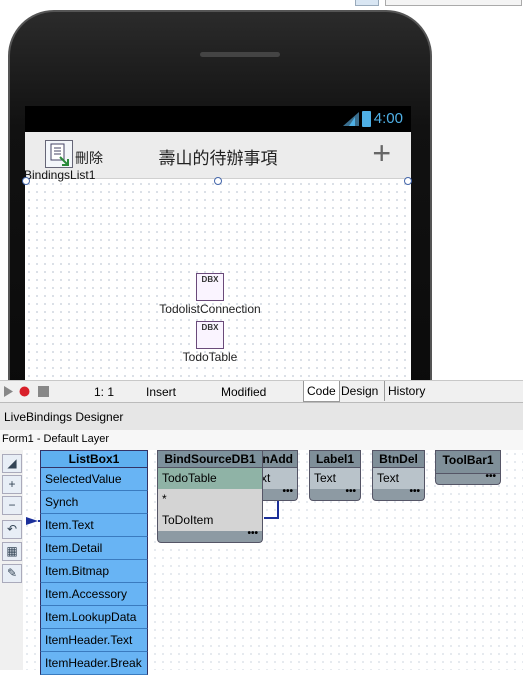  I want to click on stop-icon, so click(43, 391).